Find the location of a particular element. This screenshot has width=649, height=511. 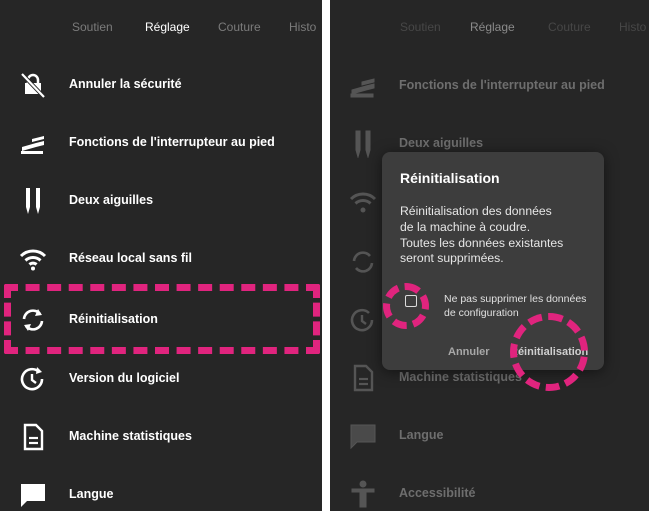

menu-item-wifi: Réseau local sans fil is located at coordinates (161, 259).